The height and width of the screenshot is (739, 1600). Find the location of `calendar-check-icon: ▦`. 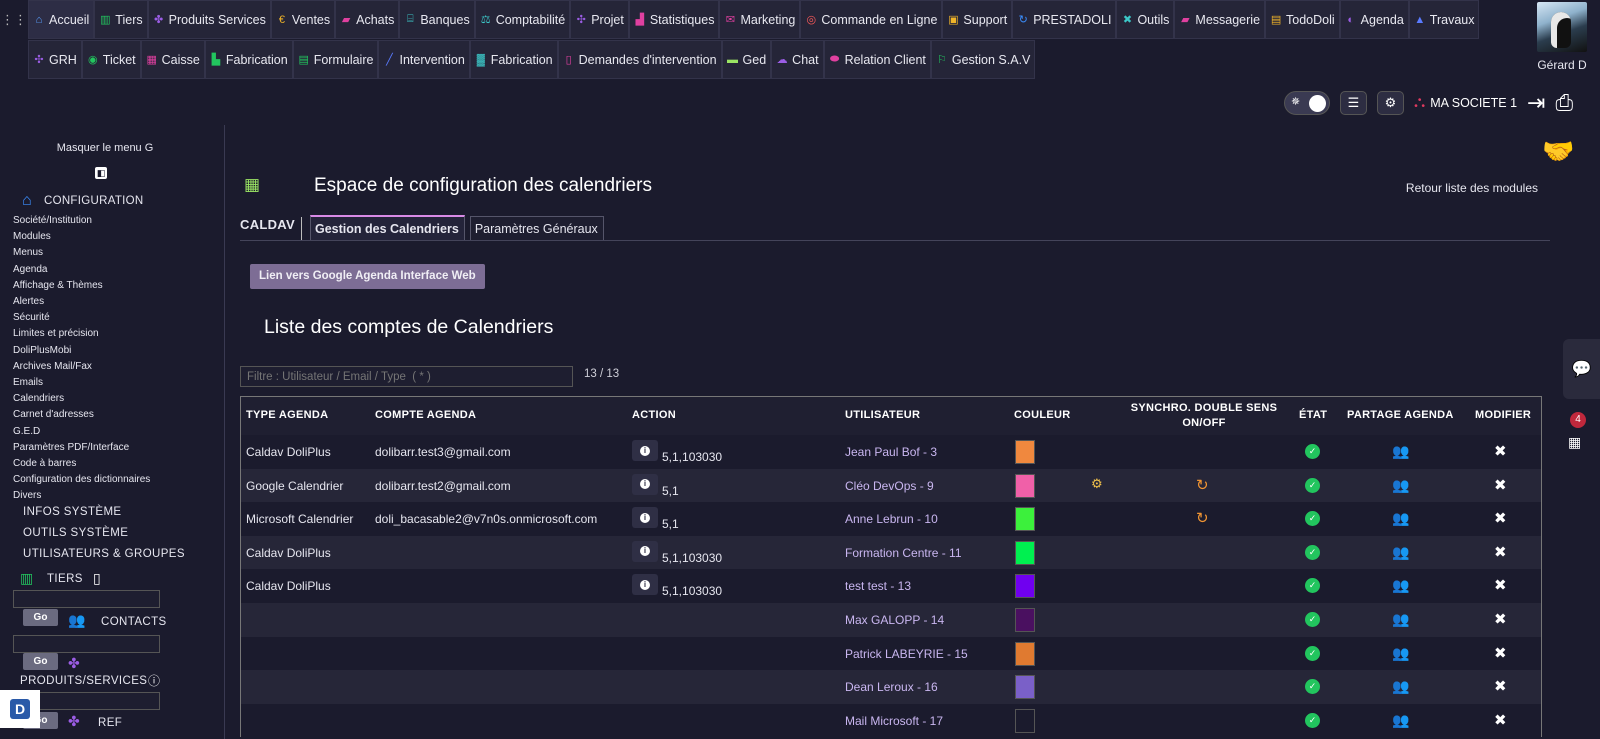

calendar-check-icon: ▦ is located at coordinates (1574, 442).